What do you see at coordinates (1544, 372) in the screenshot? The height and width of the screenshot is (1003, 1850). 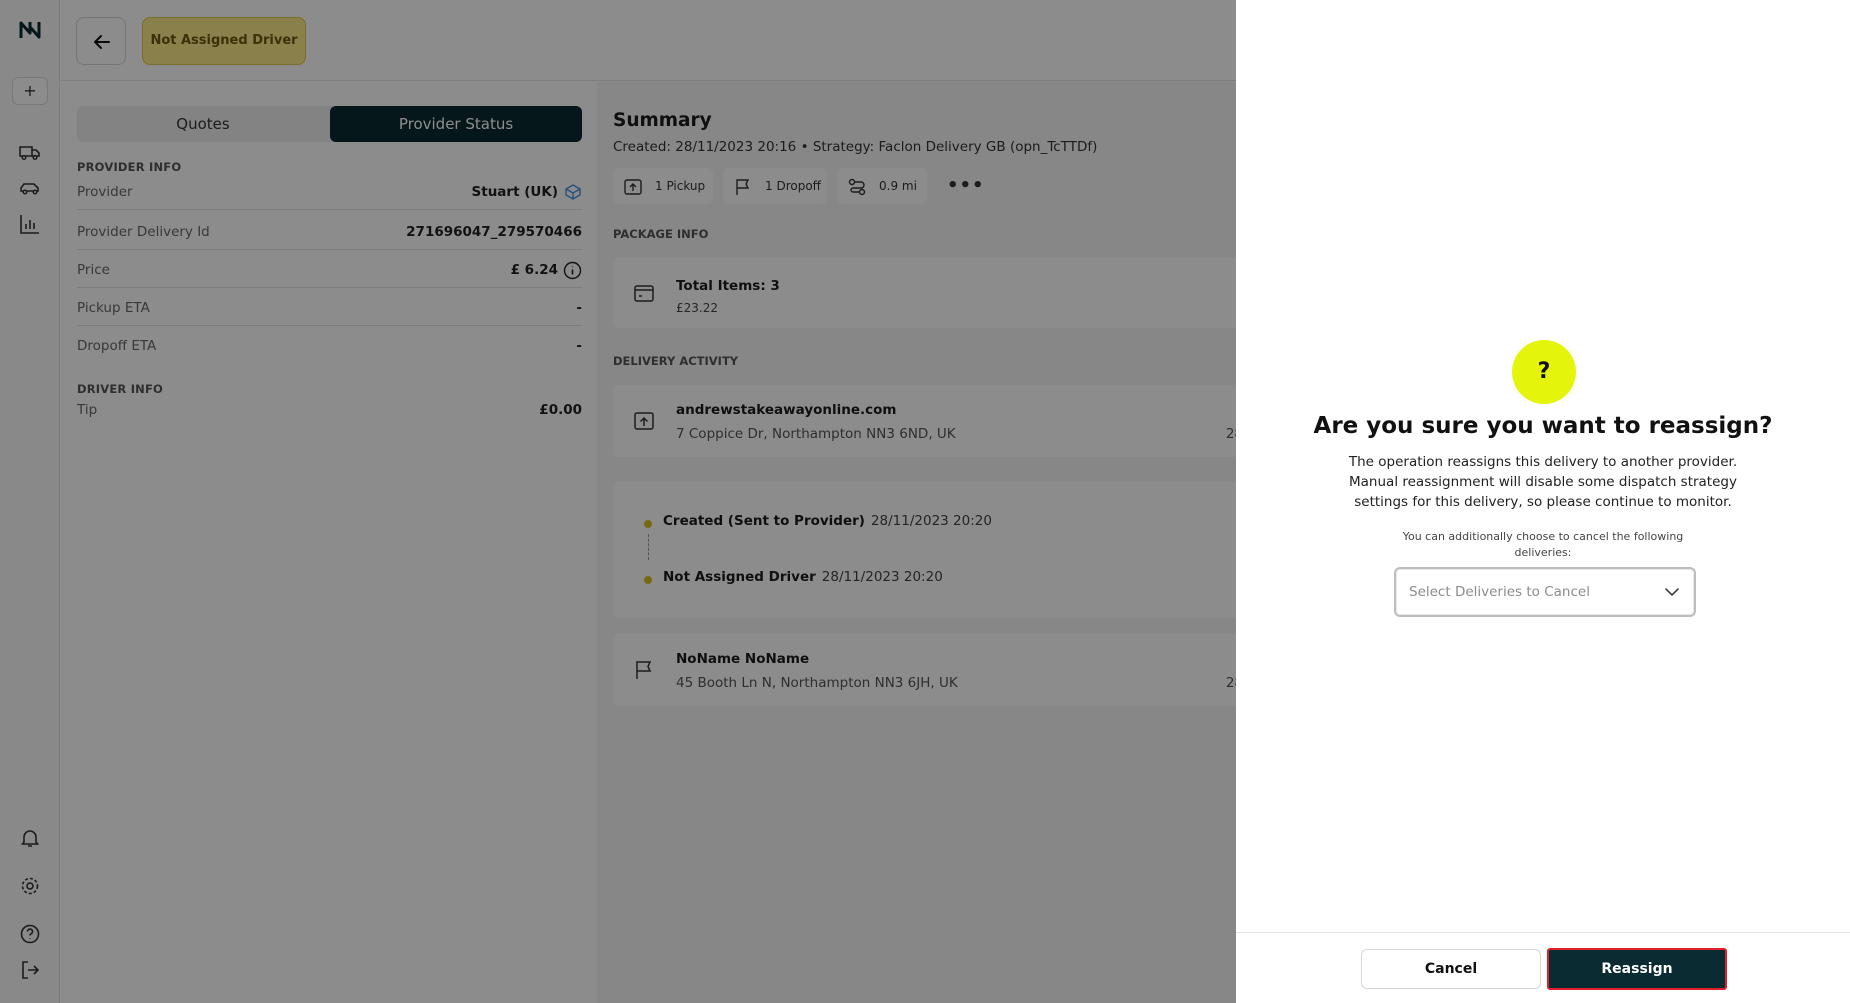 I see `question-icon: ?` at bounding box center [1544, 372].